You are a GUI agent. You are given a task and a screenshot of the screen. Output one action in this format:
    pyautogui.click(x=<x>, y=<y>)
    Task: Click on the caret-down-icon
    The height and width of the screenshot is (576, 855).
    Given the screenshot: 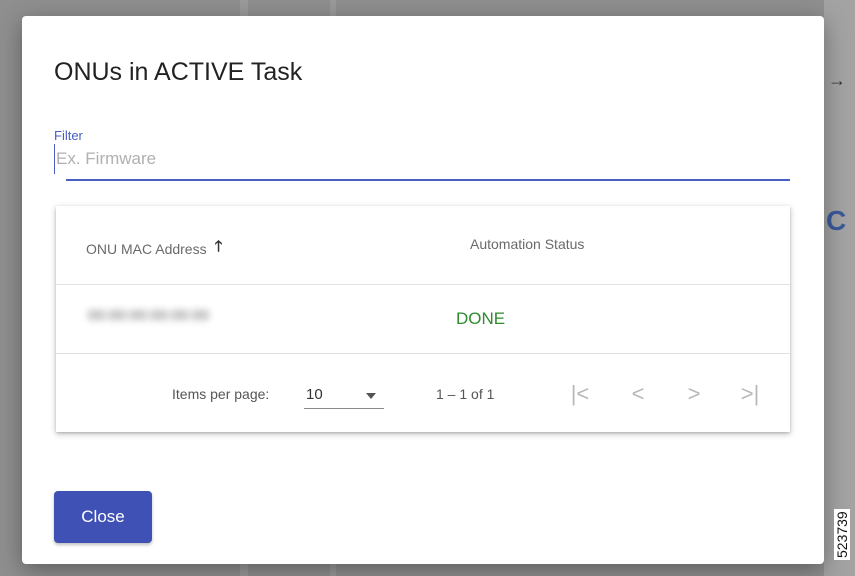 What is the action you would take?
    pyautogui.click(x=371, y=396)
    